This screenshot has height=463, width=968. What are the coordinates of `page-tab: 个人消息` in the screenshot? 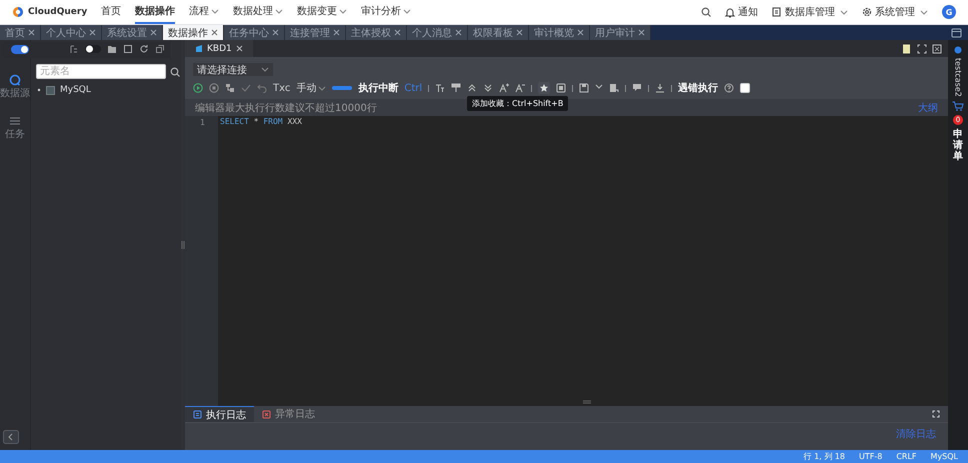 It's located at (437, 32).